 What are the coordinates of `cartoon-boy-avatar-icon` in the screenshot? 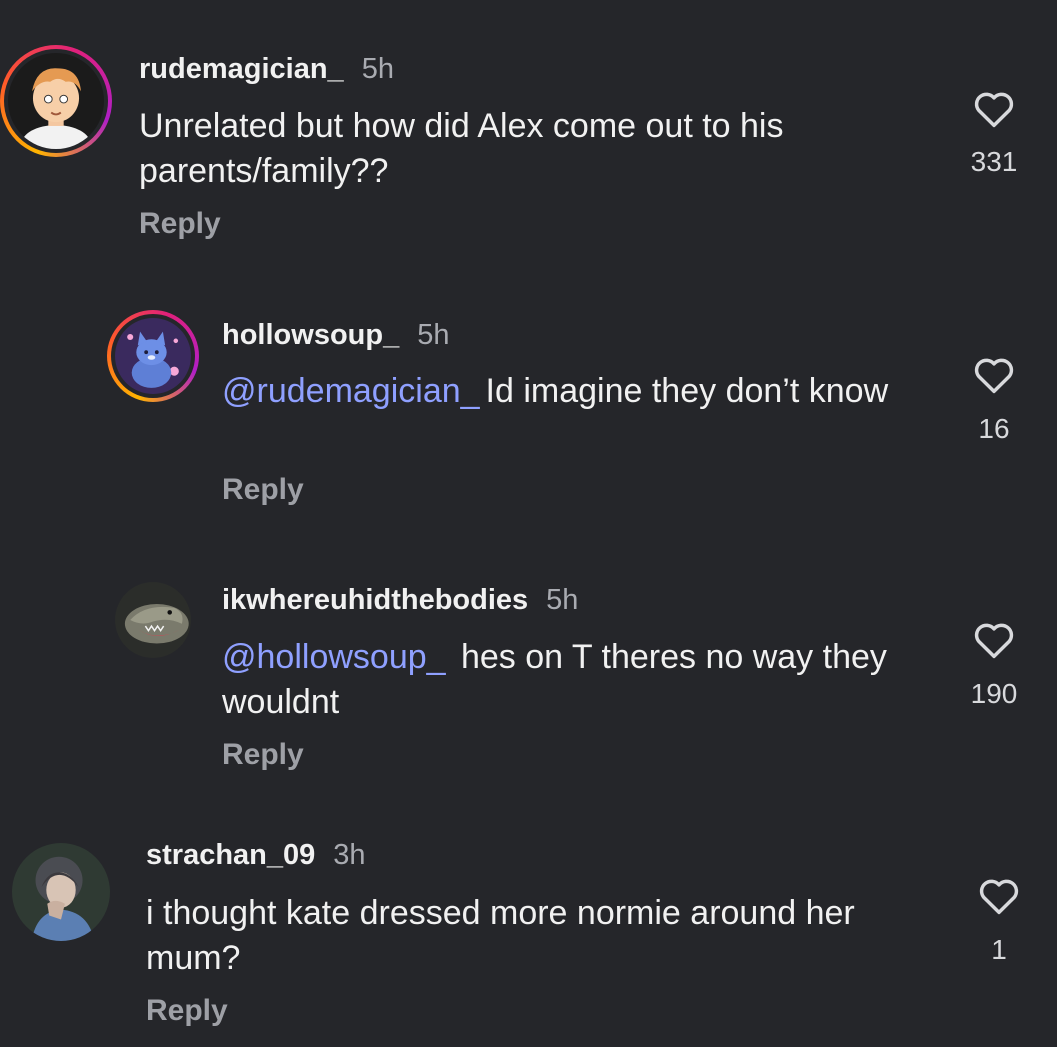 It's located at (56, 101).